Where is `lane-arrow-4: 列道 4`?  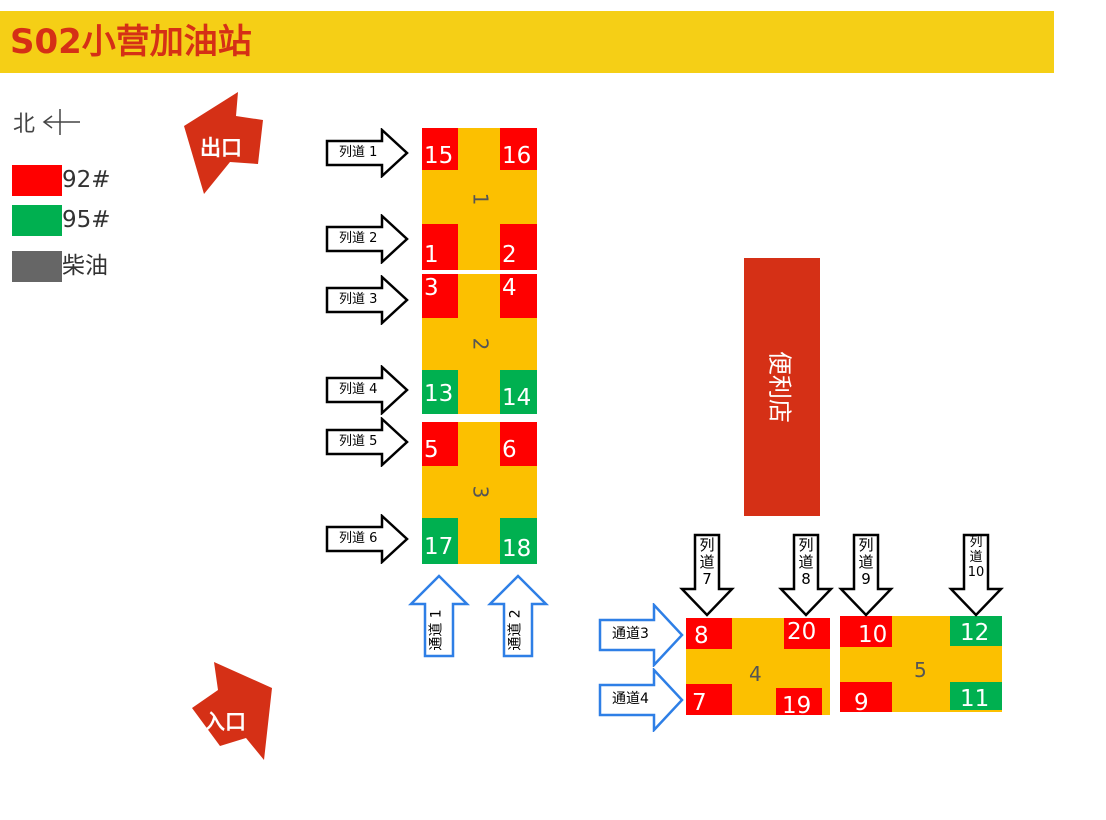 lane-arrow-4: 列道 4 is located at coordinates (367, 390).